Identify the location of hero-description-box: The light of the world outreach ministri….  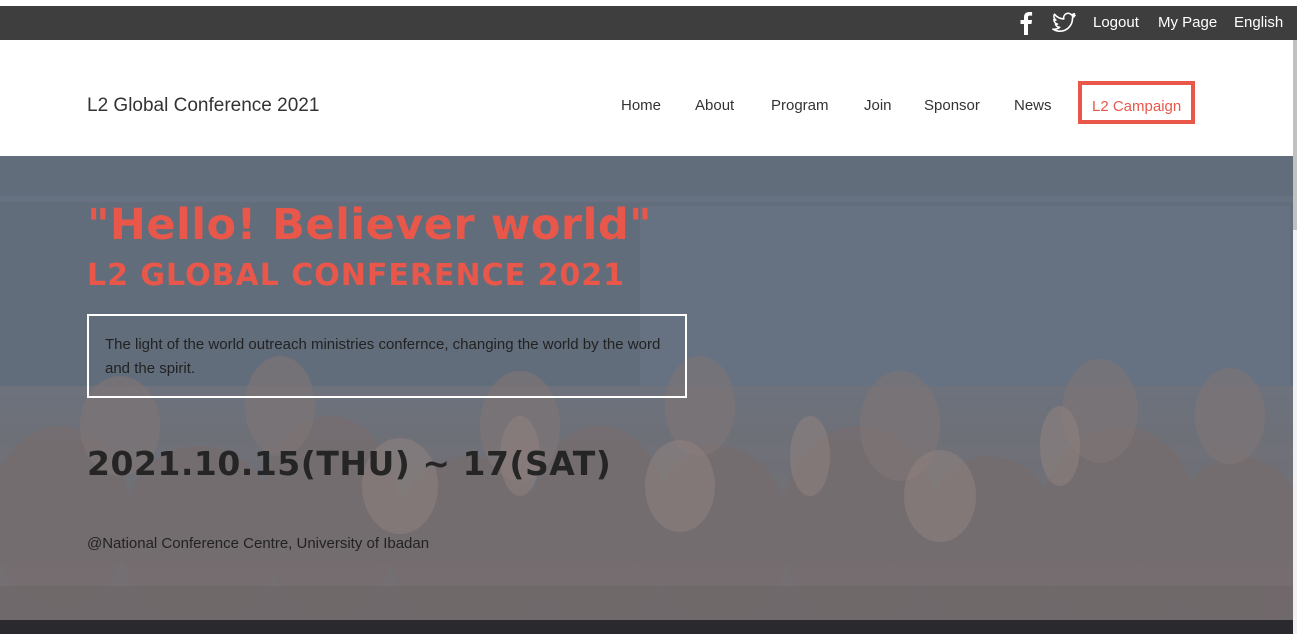
(387, 356).